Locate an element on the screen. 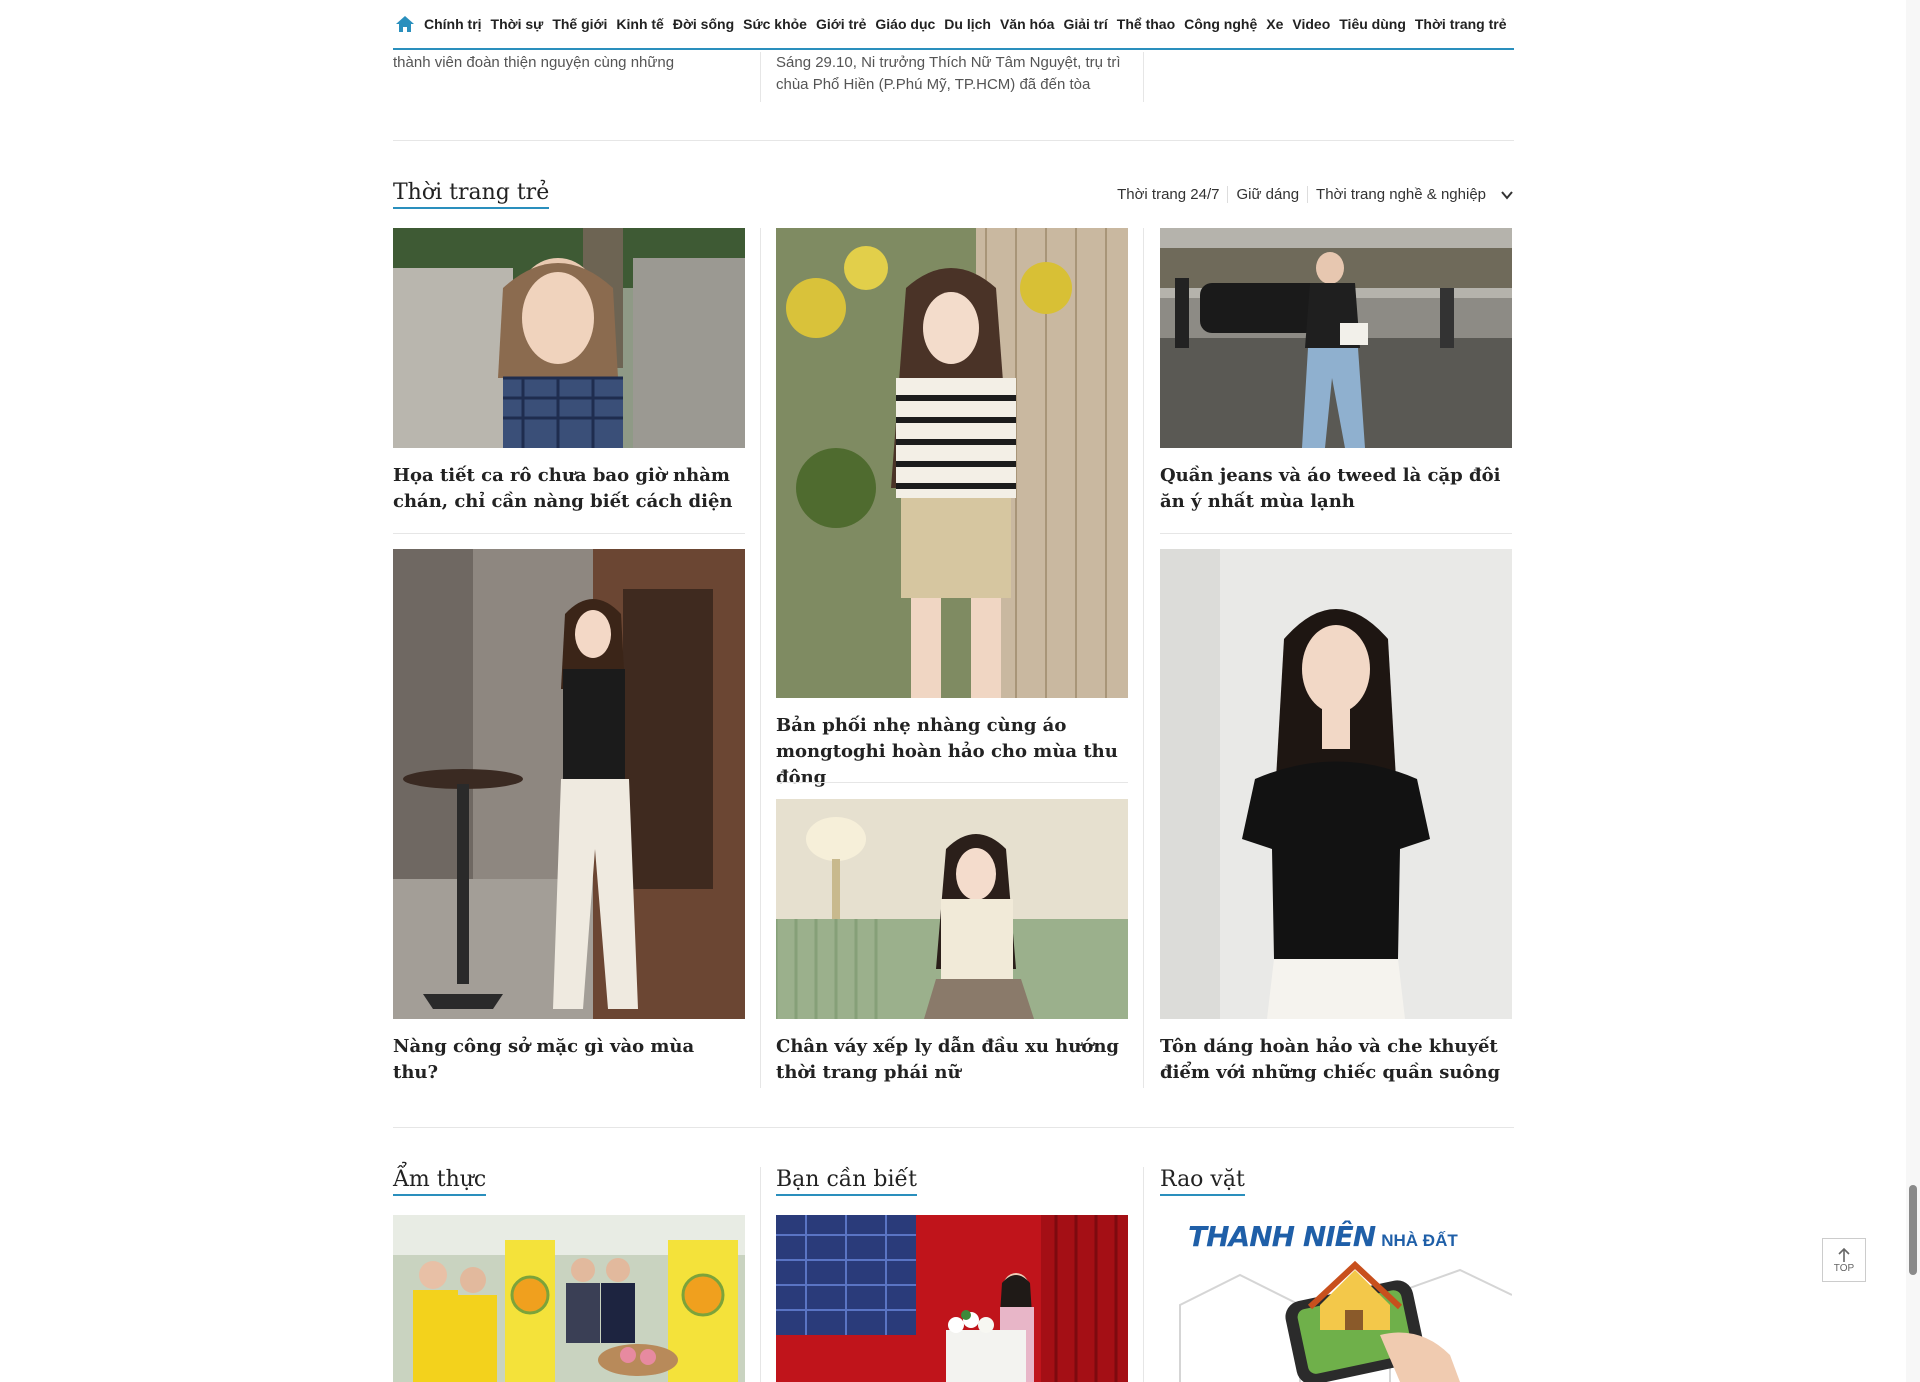  subcategory-item: Thời trang 24/7 is located at coordinates (1172, 194).